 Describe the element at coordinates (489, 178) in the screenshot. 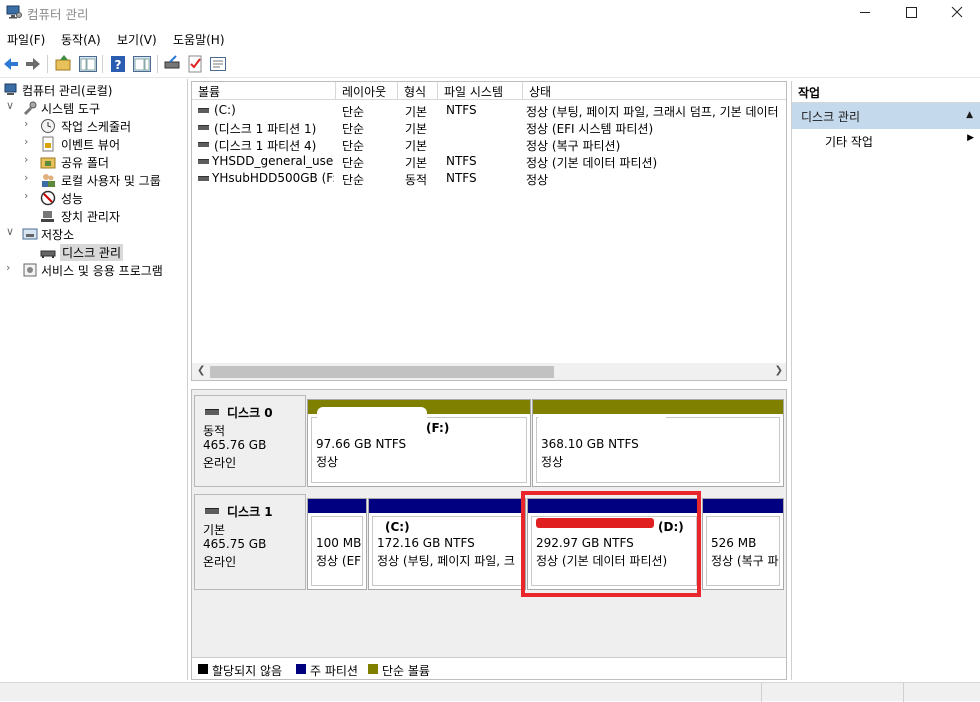

I see `table-row: YHsubHDD500GB (F:) 단순 동적 NTFS 정상` at that location.